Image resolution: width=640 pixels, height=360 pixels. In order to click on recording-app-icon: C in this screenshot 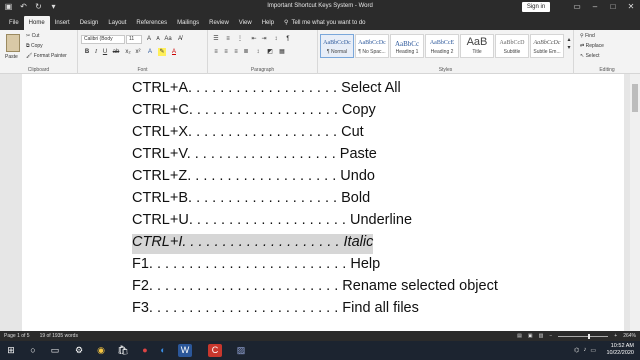, I will do `click(215, 350)`.